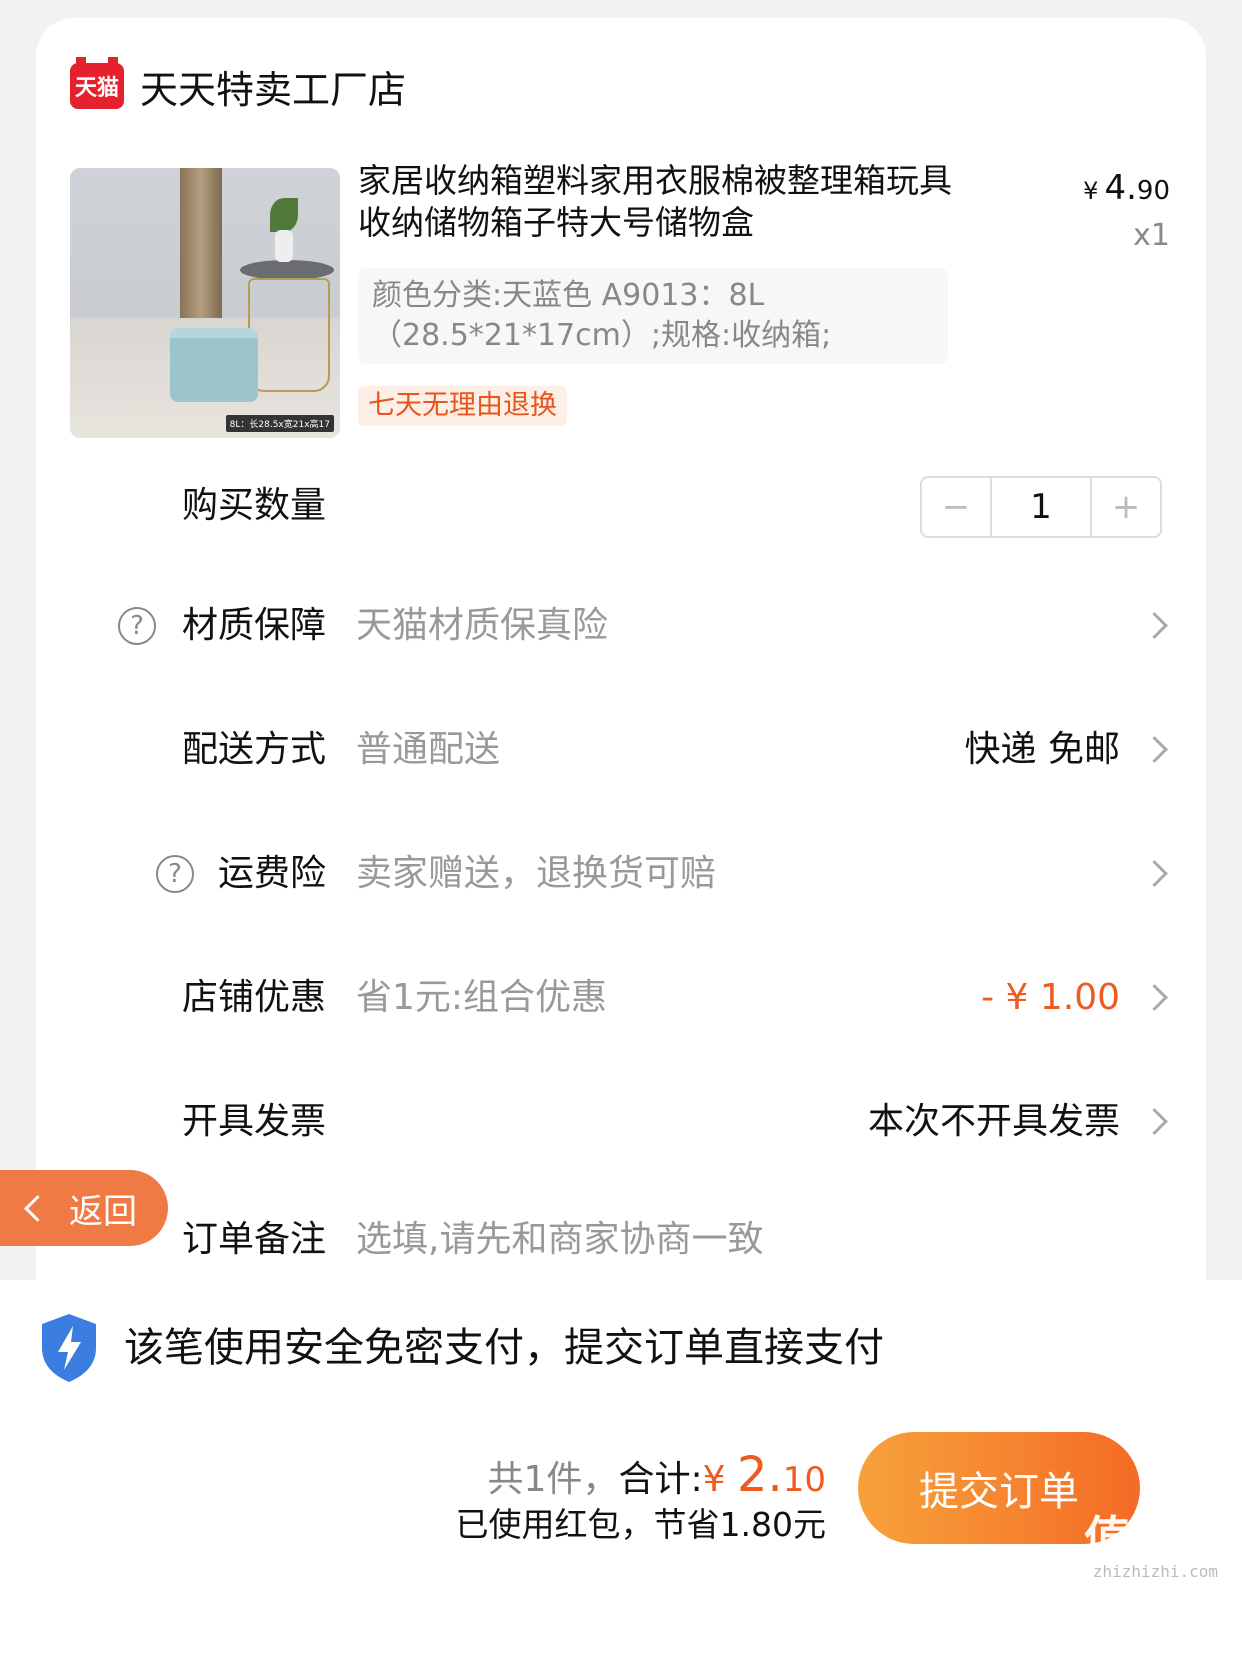 This screenshot has height=1659, width=1242. What do you see at coordinates (284, 246) in the screenshot?
I see `thumb-vase` at bounding box center [284, 246].